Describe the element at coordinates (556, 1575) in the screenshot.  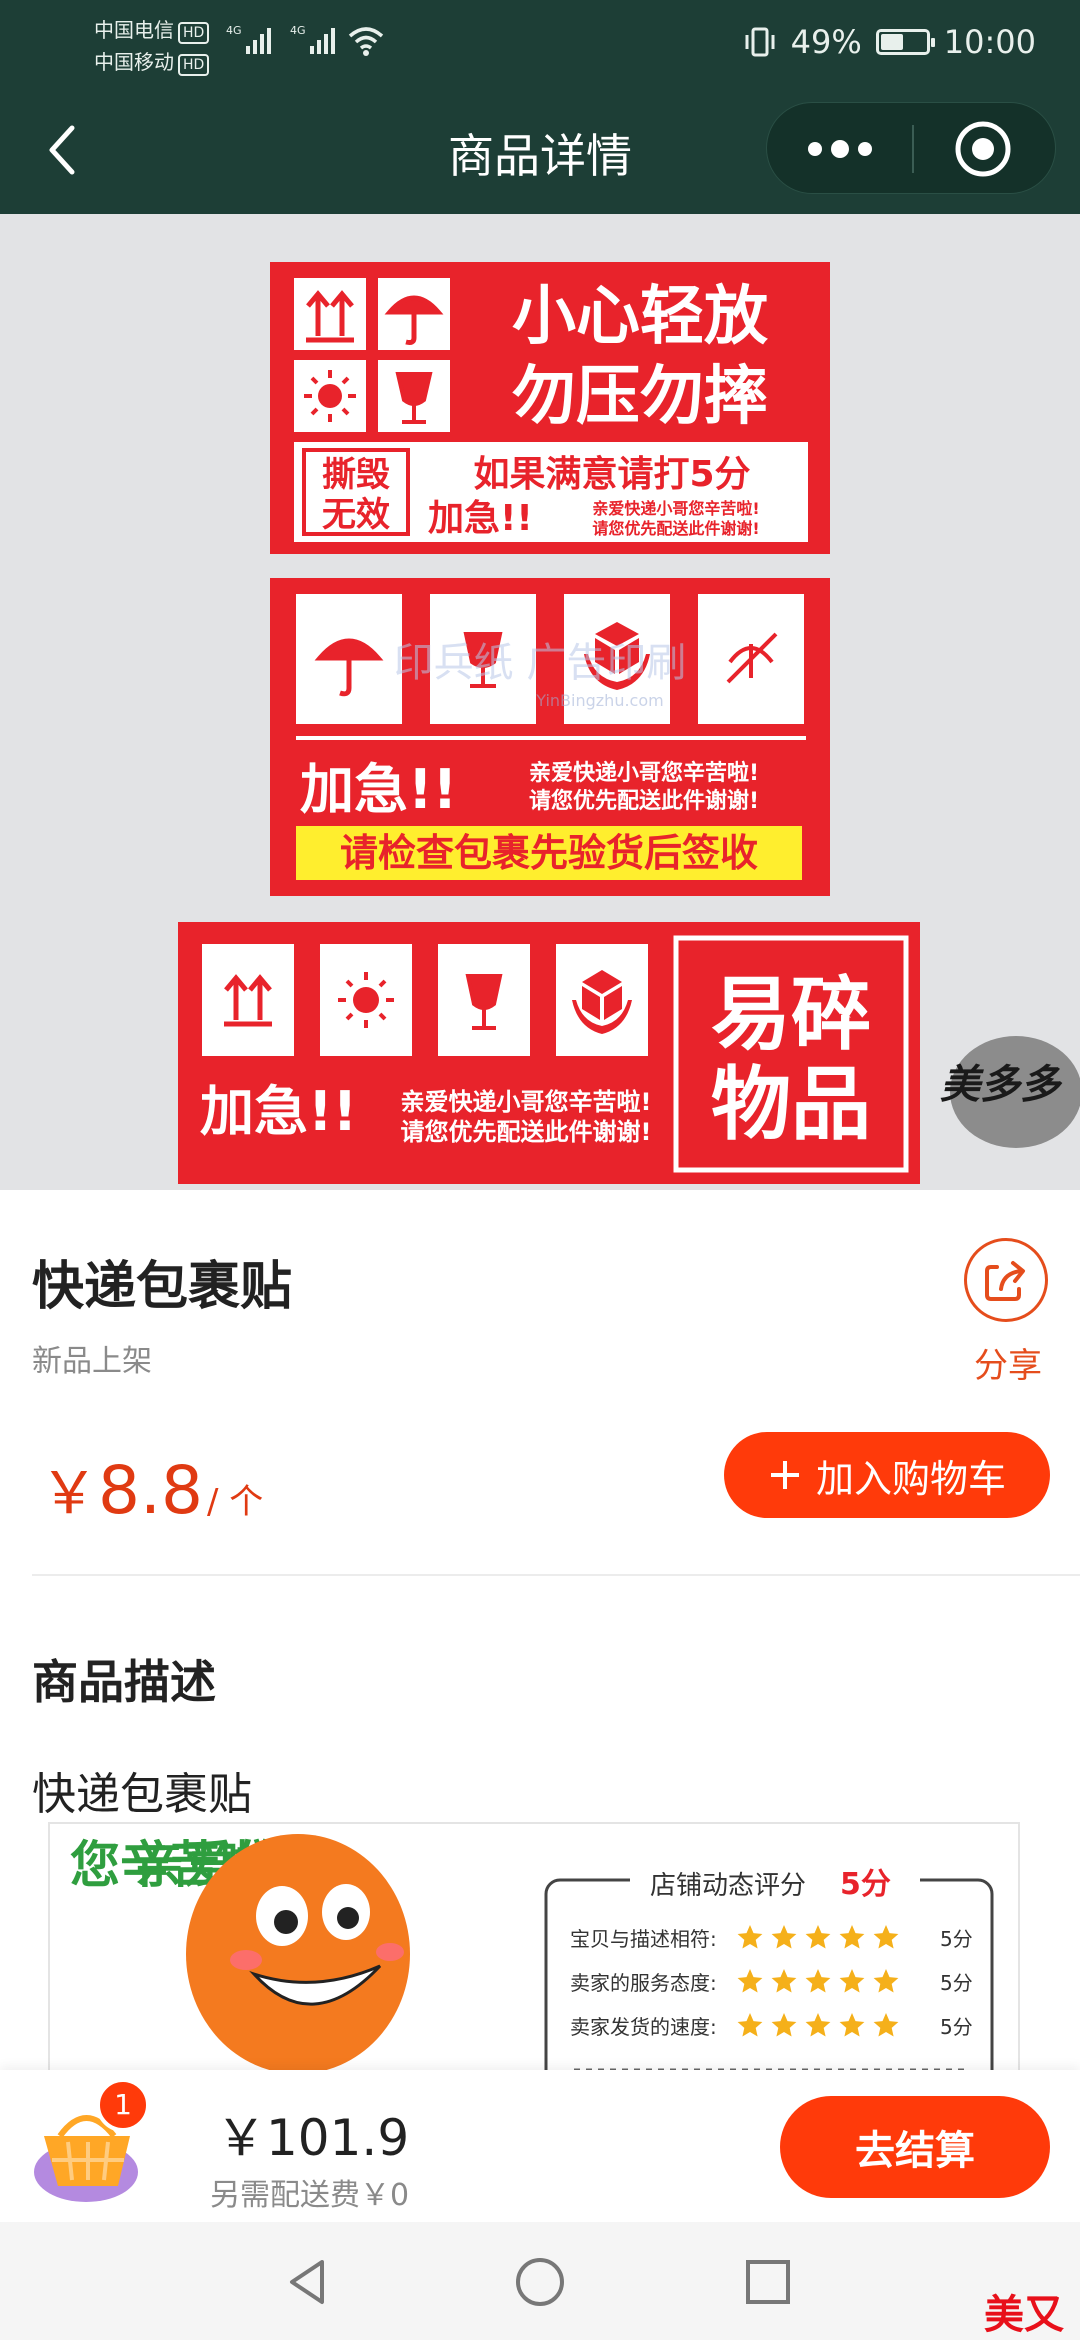
I see `section-divider` at that location.